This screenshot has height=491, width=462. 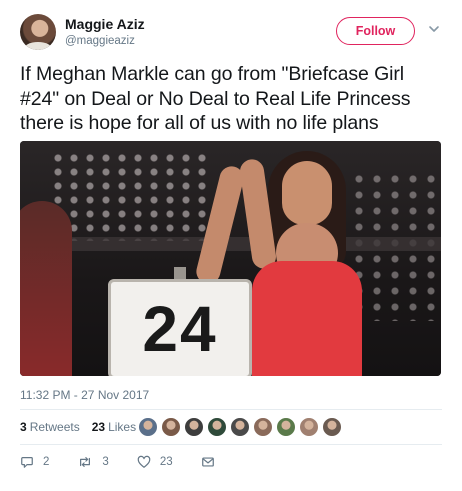 I want to click on retweets-stat: 3 Retweets, so click(x=56, y=427).